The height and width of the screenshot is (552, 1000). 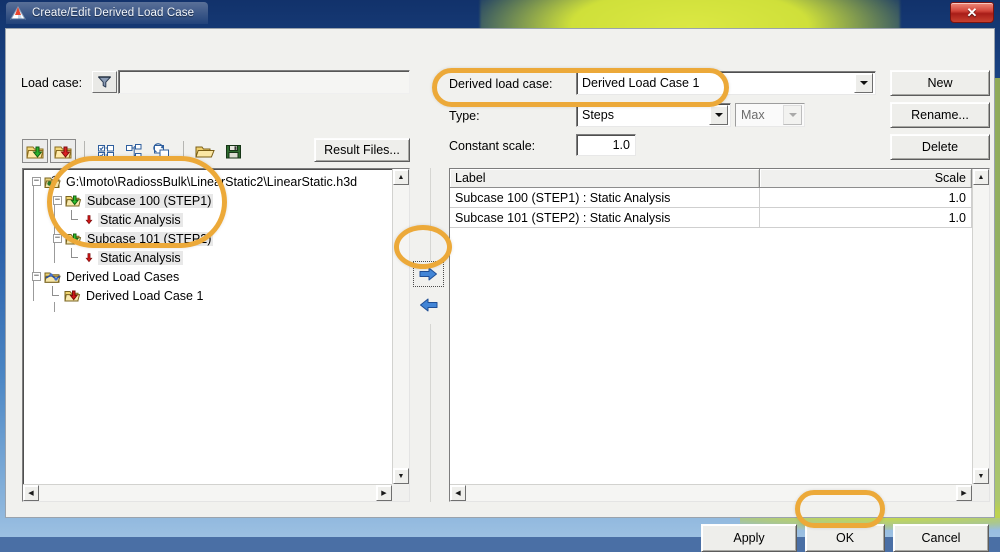 I want to click on open-folder-icon, so click(x=205, y=151).